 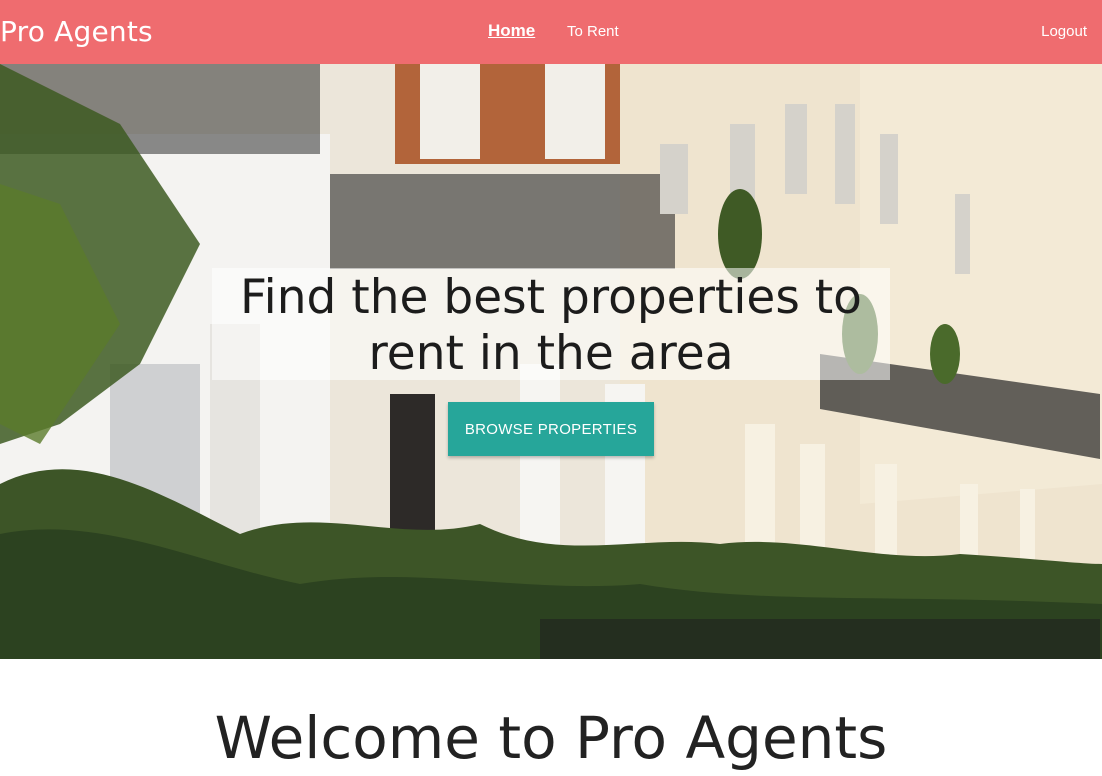 What do you see at coordinates (551, 297) in the screenshot?
I see `hero-headline-line1: Find the best properties to` at bounding box center [551, 297].